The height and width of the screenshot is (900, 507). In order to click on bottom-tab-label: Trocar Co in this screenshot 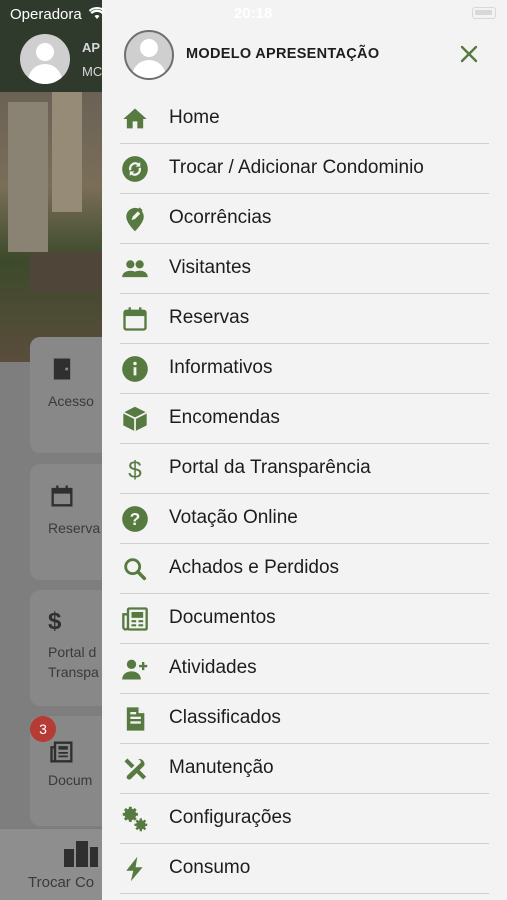, I will do `click(61, 882)`.